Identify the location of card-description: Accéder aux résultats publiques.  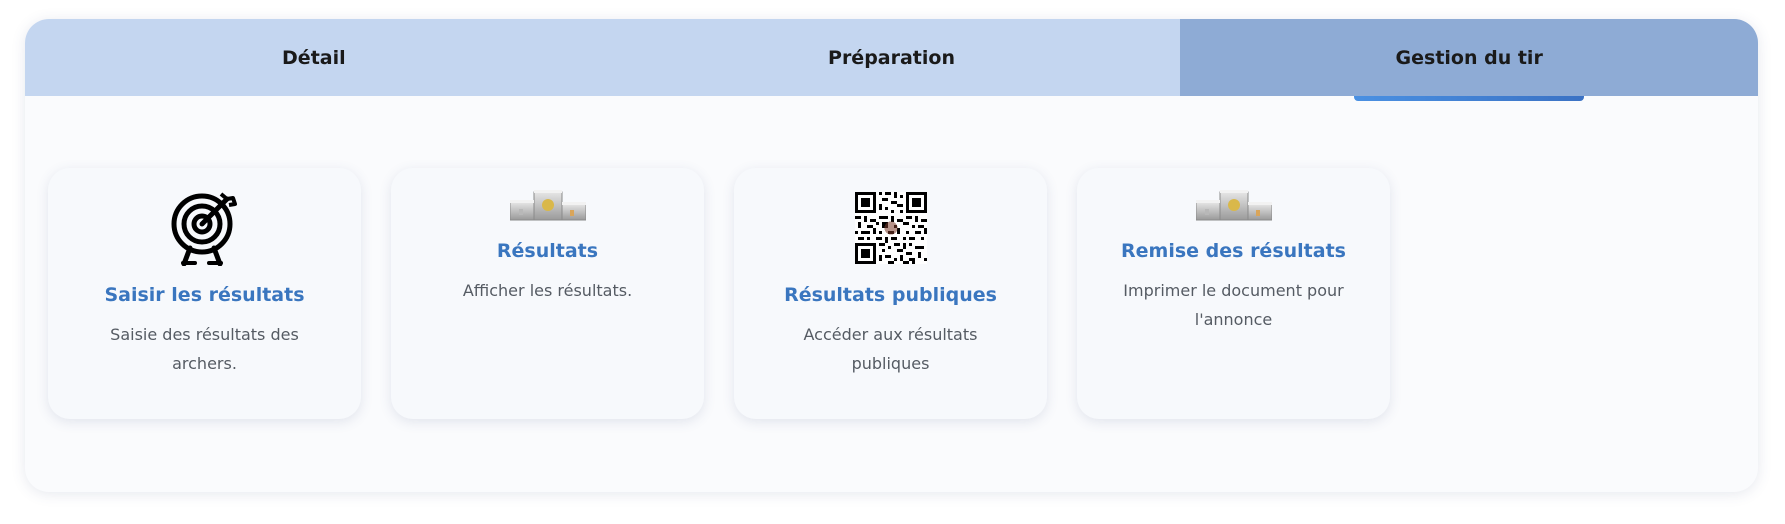
(890, 349).